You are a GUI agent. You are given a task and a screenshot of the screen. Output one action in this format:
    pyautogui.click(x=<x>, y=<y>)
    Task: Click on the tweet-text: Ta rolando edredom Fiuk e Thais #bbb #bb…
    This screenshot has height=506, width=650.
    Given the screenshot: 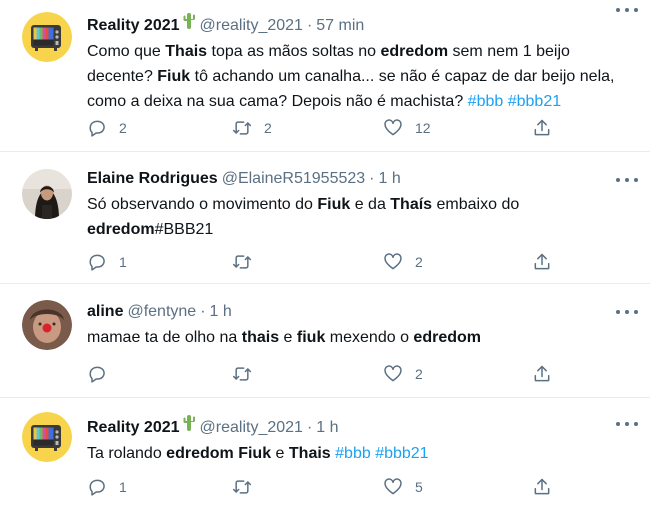 What is the action you would take?
    pyautogui.click(x=360, y=453)
    